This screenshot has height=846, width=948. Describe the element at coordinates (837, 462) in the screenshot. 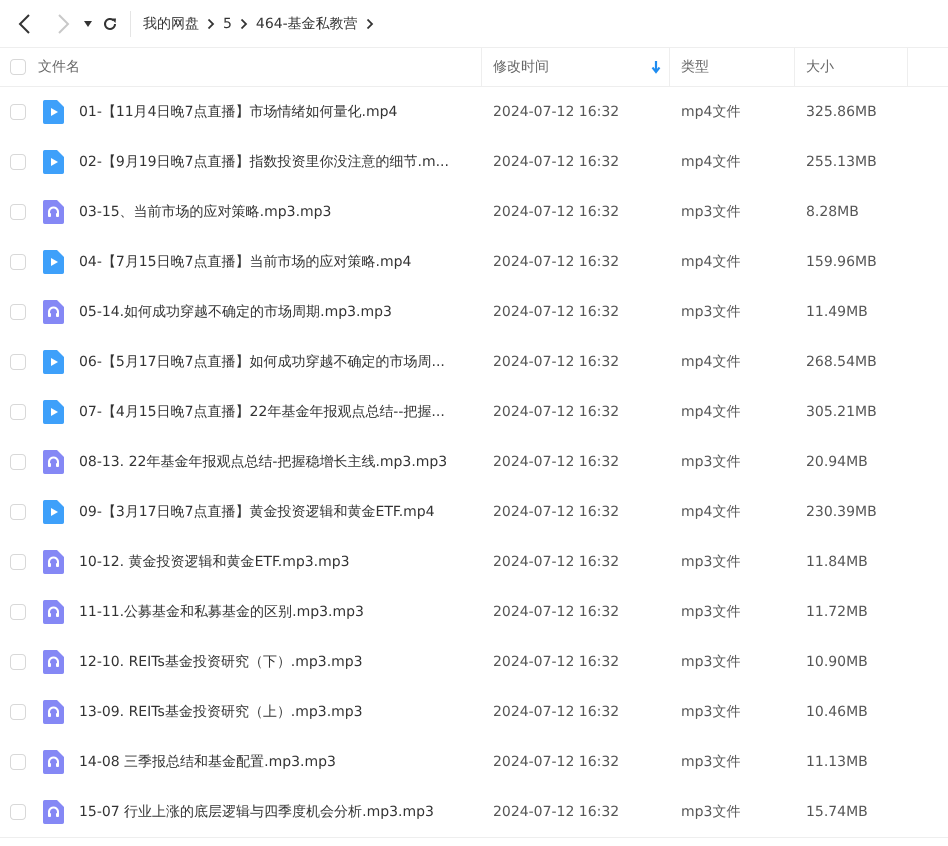

I see `file-size: 20.94MB` at that location.